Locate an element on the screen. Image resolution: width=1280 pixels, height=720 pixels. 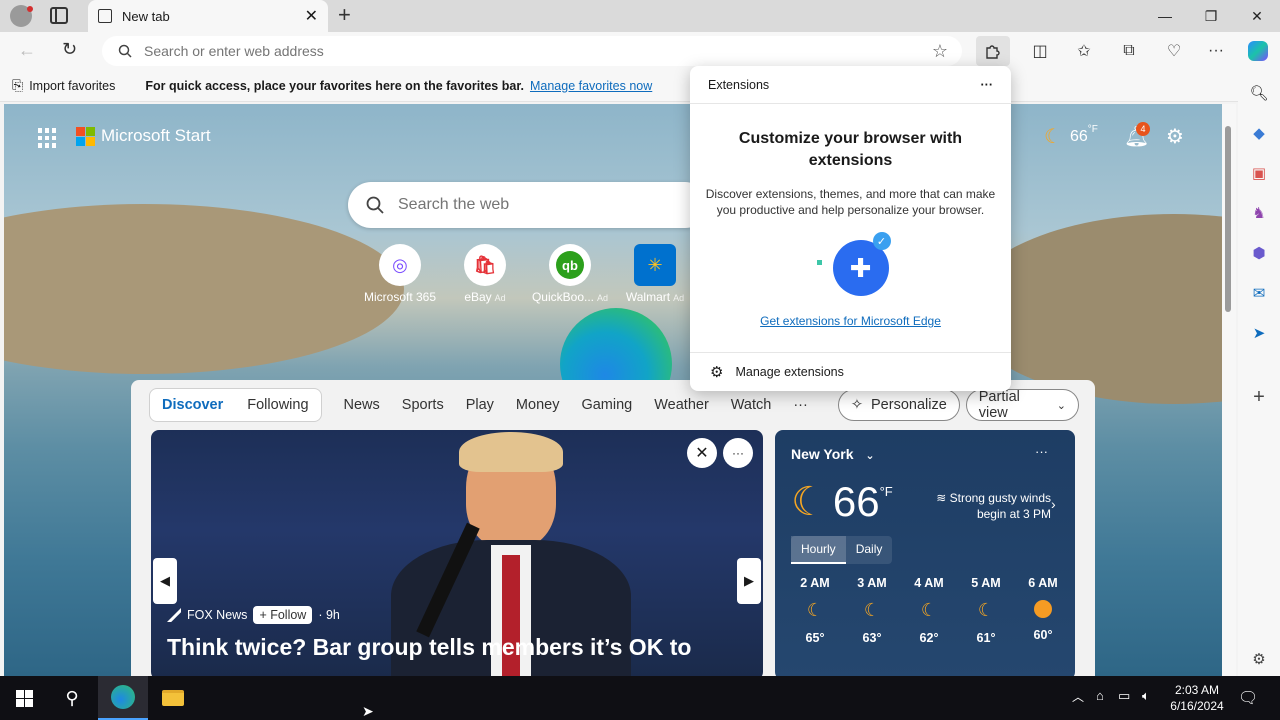
extensions-more-button: ··· is located at coordinates (987, 85).